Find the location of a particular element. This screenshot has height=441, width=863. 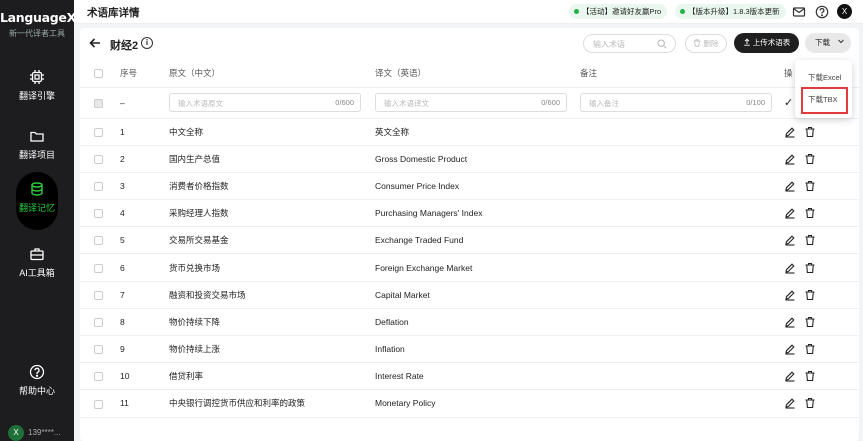

source-term: 采购经理人指数 is located at coordinates (272, 213).